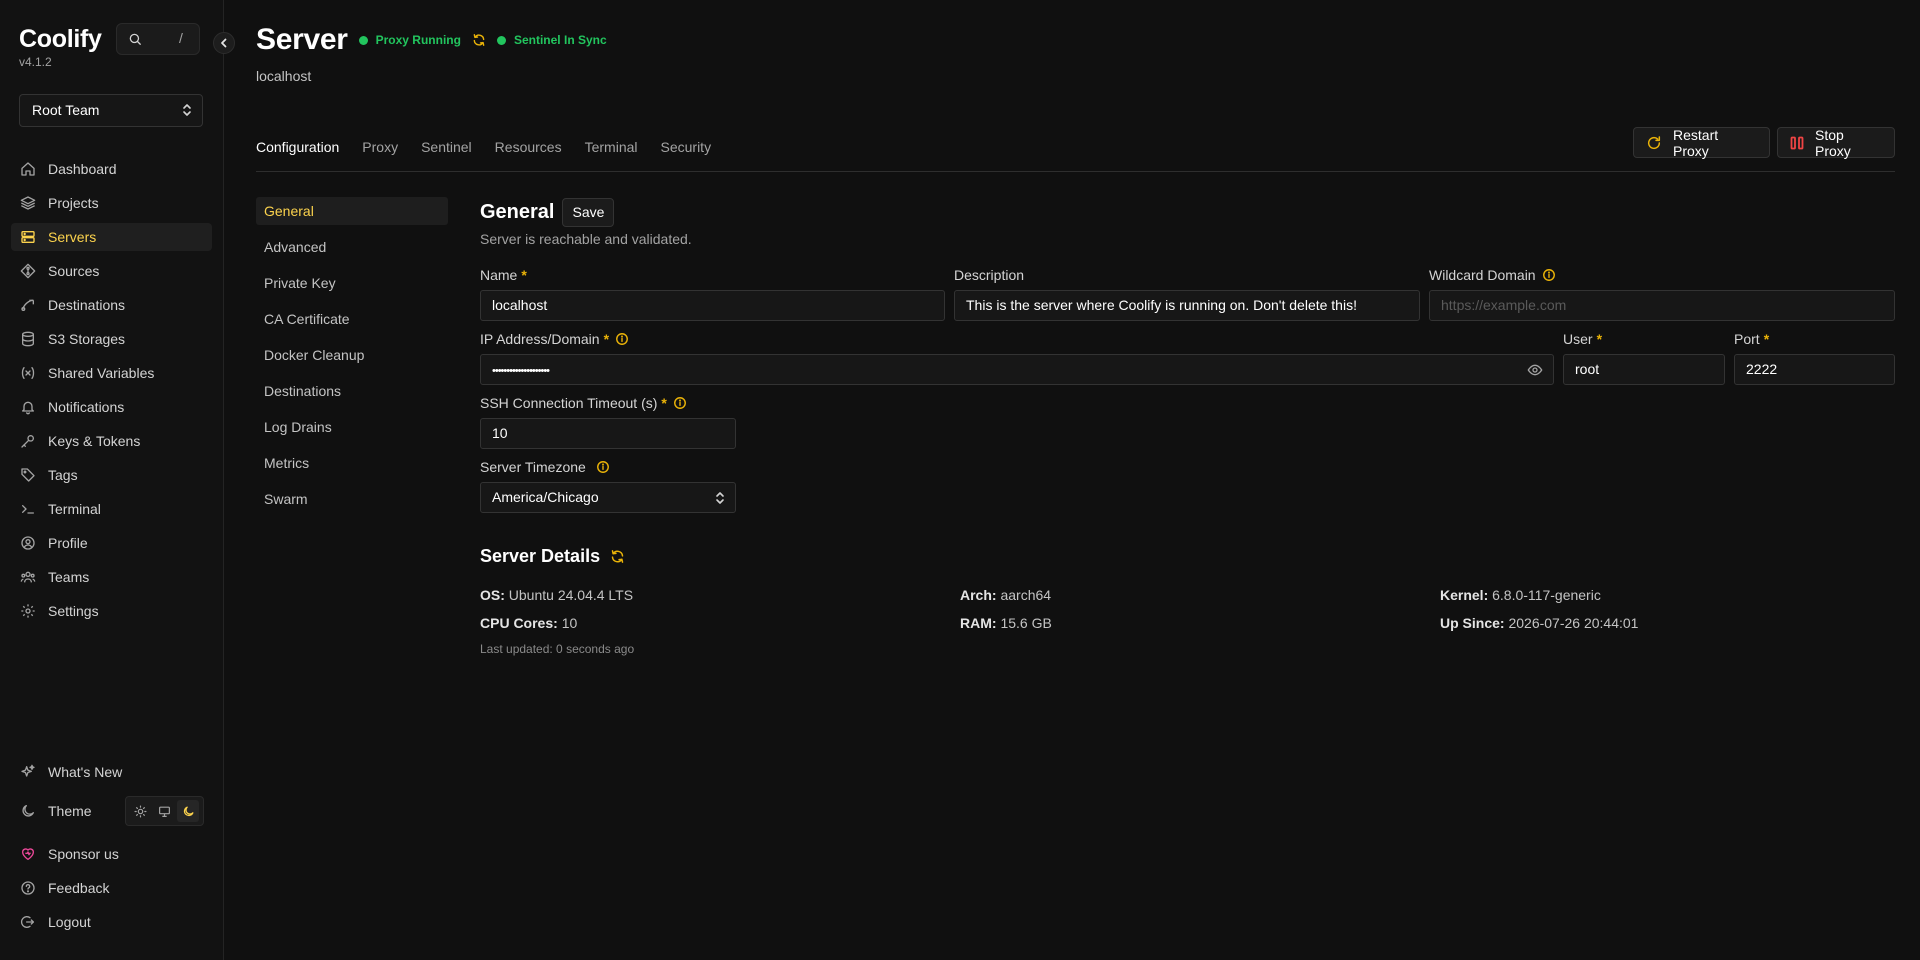 This screenshot has width=1920, height=960. I want to click on tab-configuration: Configuration, so click(297, 147).